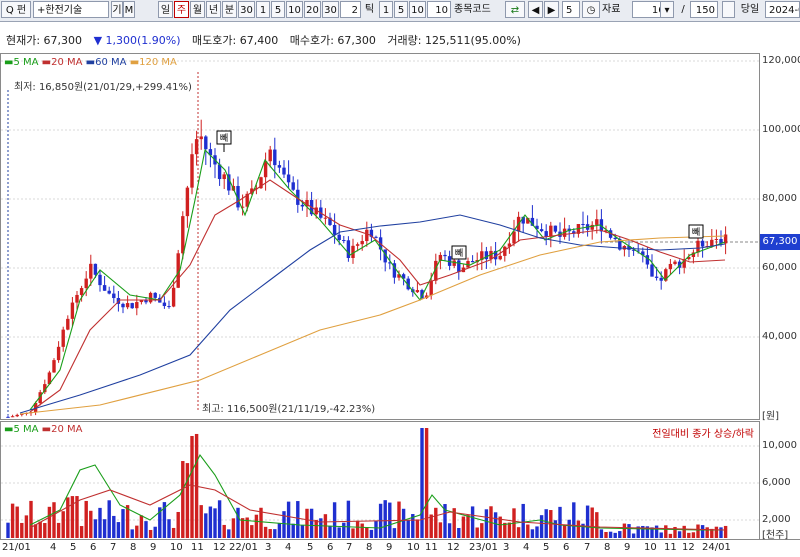 The height and width of the screenshot is (557, 800). I want to click on volume-axis-unit: [천주], so click(775, 535).